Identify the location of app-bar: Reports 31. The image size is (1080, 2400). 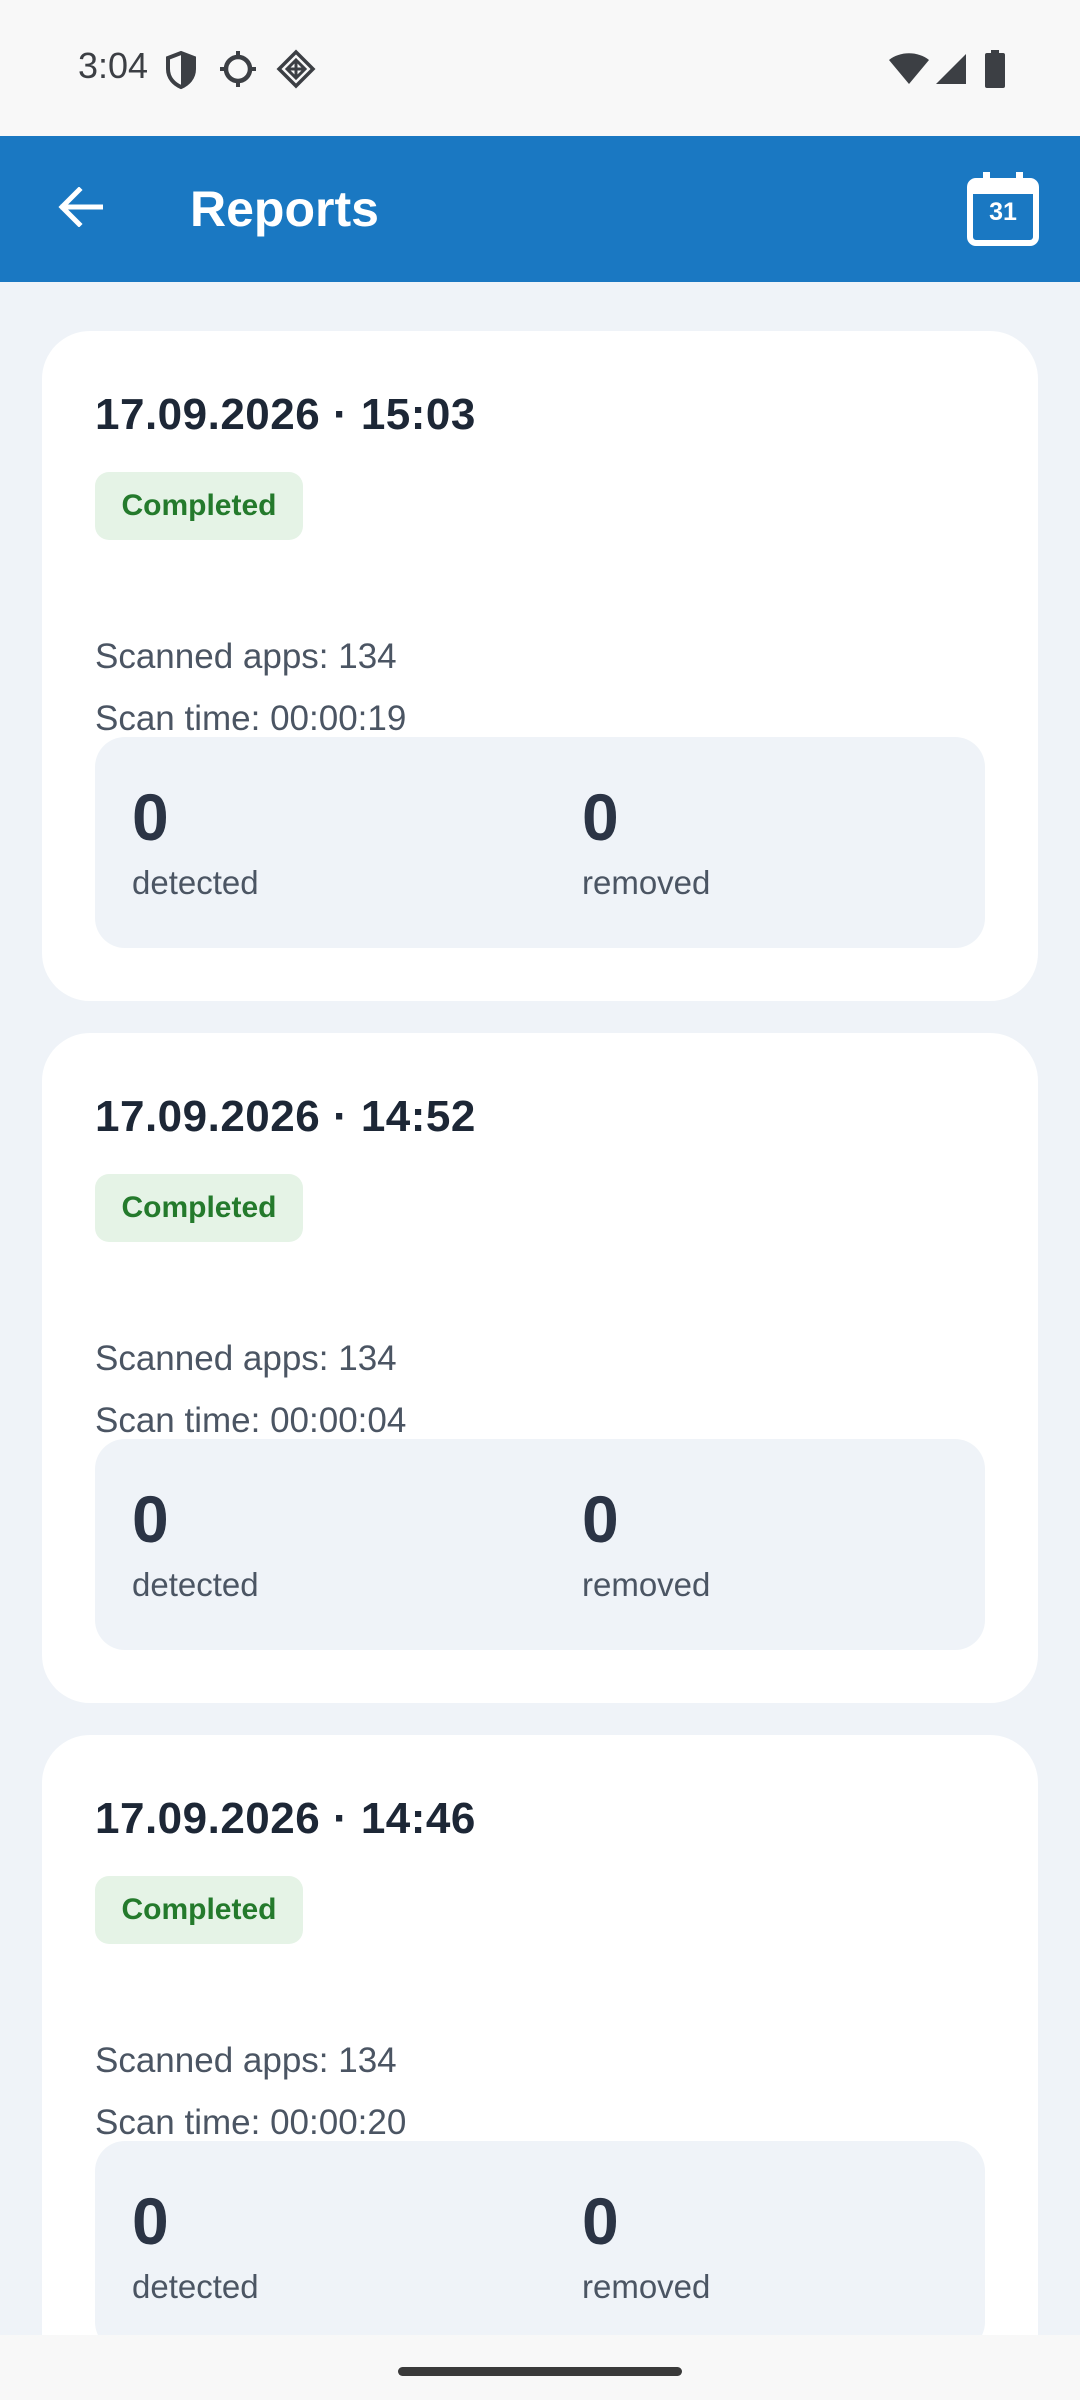
(540, 209).